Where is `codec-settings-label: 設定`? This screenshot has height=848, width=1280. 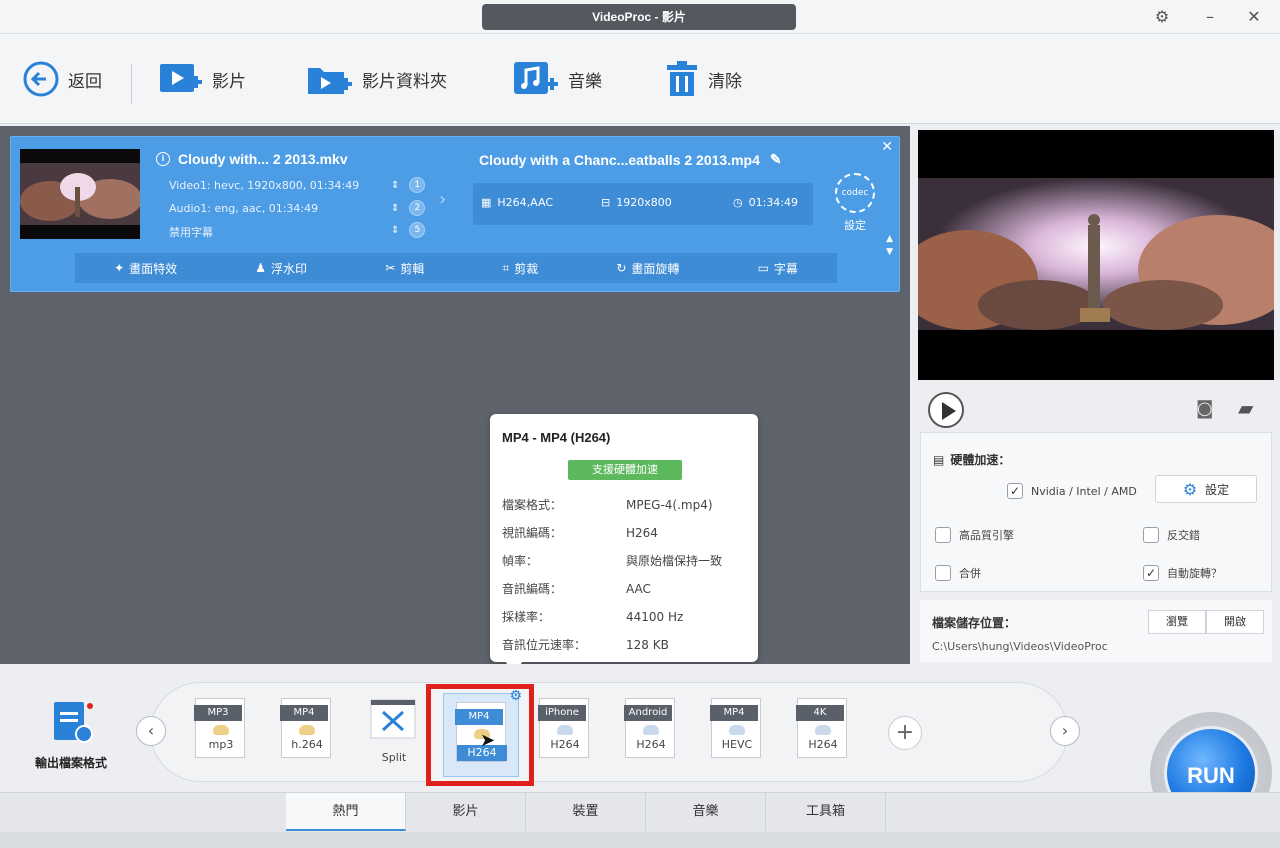 codec-settings-label: 設定 is located at coordinates (855, 225).